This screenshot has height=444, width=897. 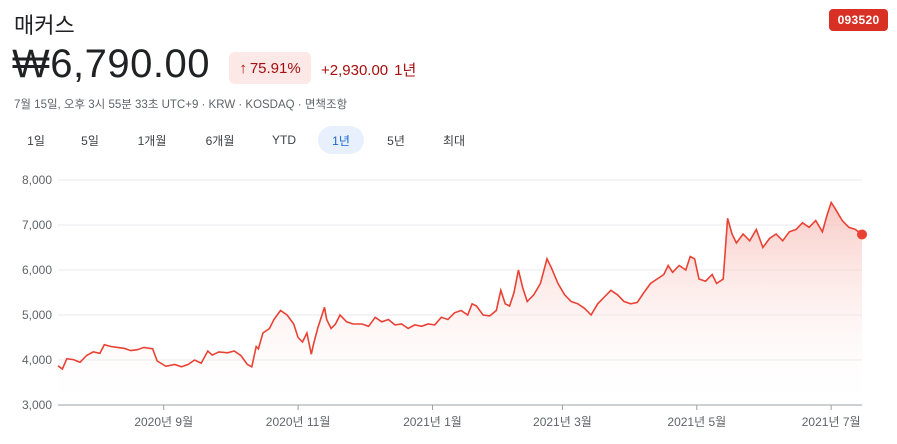 I want to click on last-price-dot, so click(x=862, y=234).